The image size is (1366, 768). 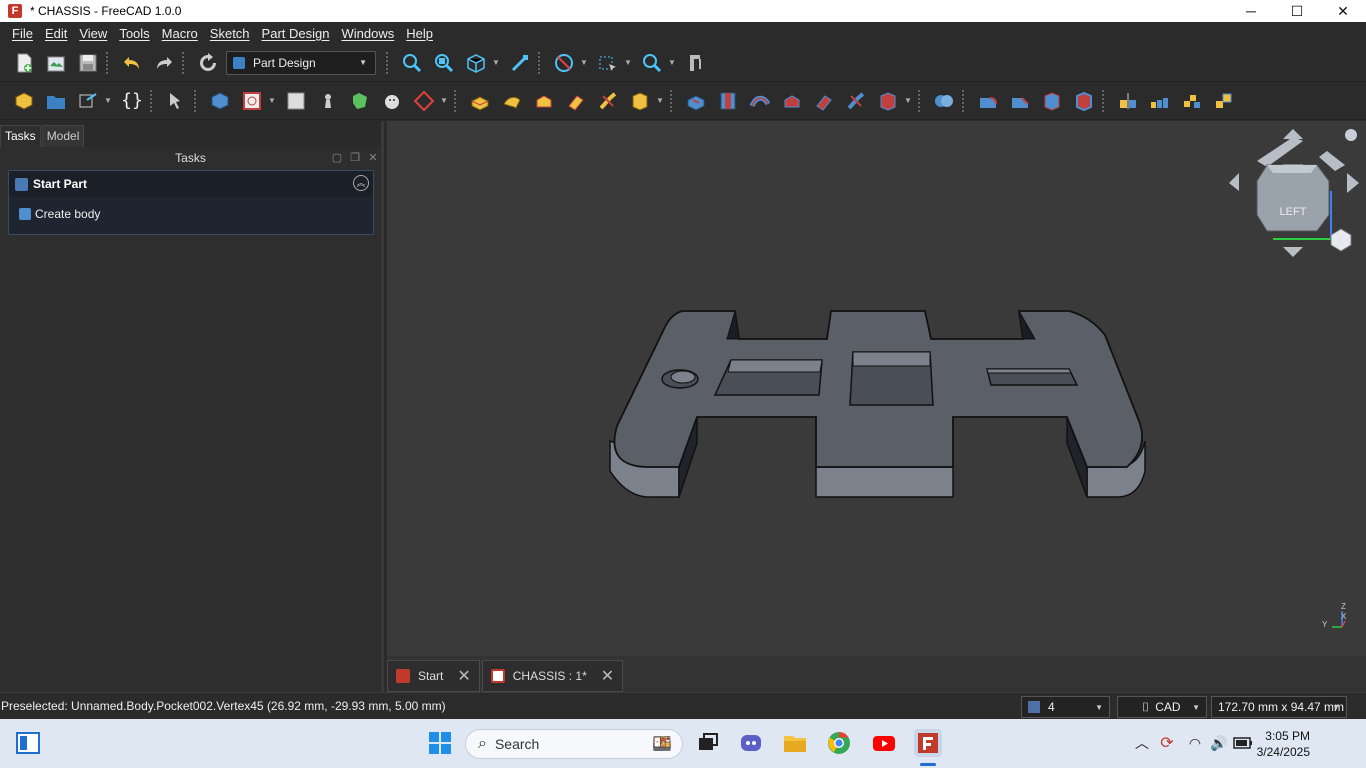 What do you see at coordinates (988, 101) in the screenshot?
I see `fillet-icon` at bounding box center [988, 101].